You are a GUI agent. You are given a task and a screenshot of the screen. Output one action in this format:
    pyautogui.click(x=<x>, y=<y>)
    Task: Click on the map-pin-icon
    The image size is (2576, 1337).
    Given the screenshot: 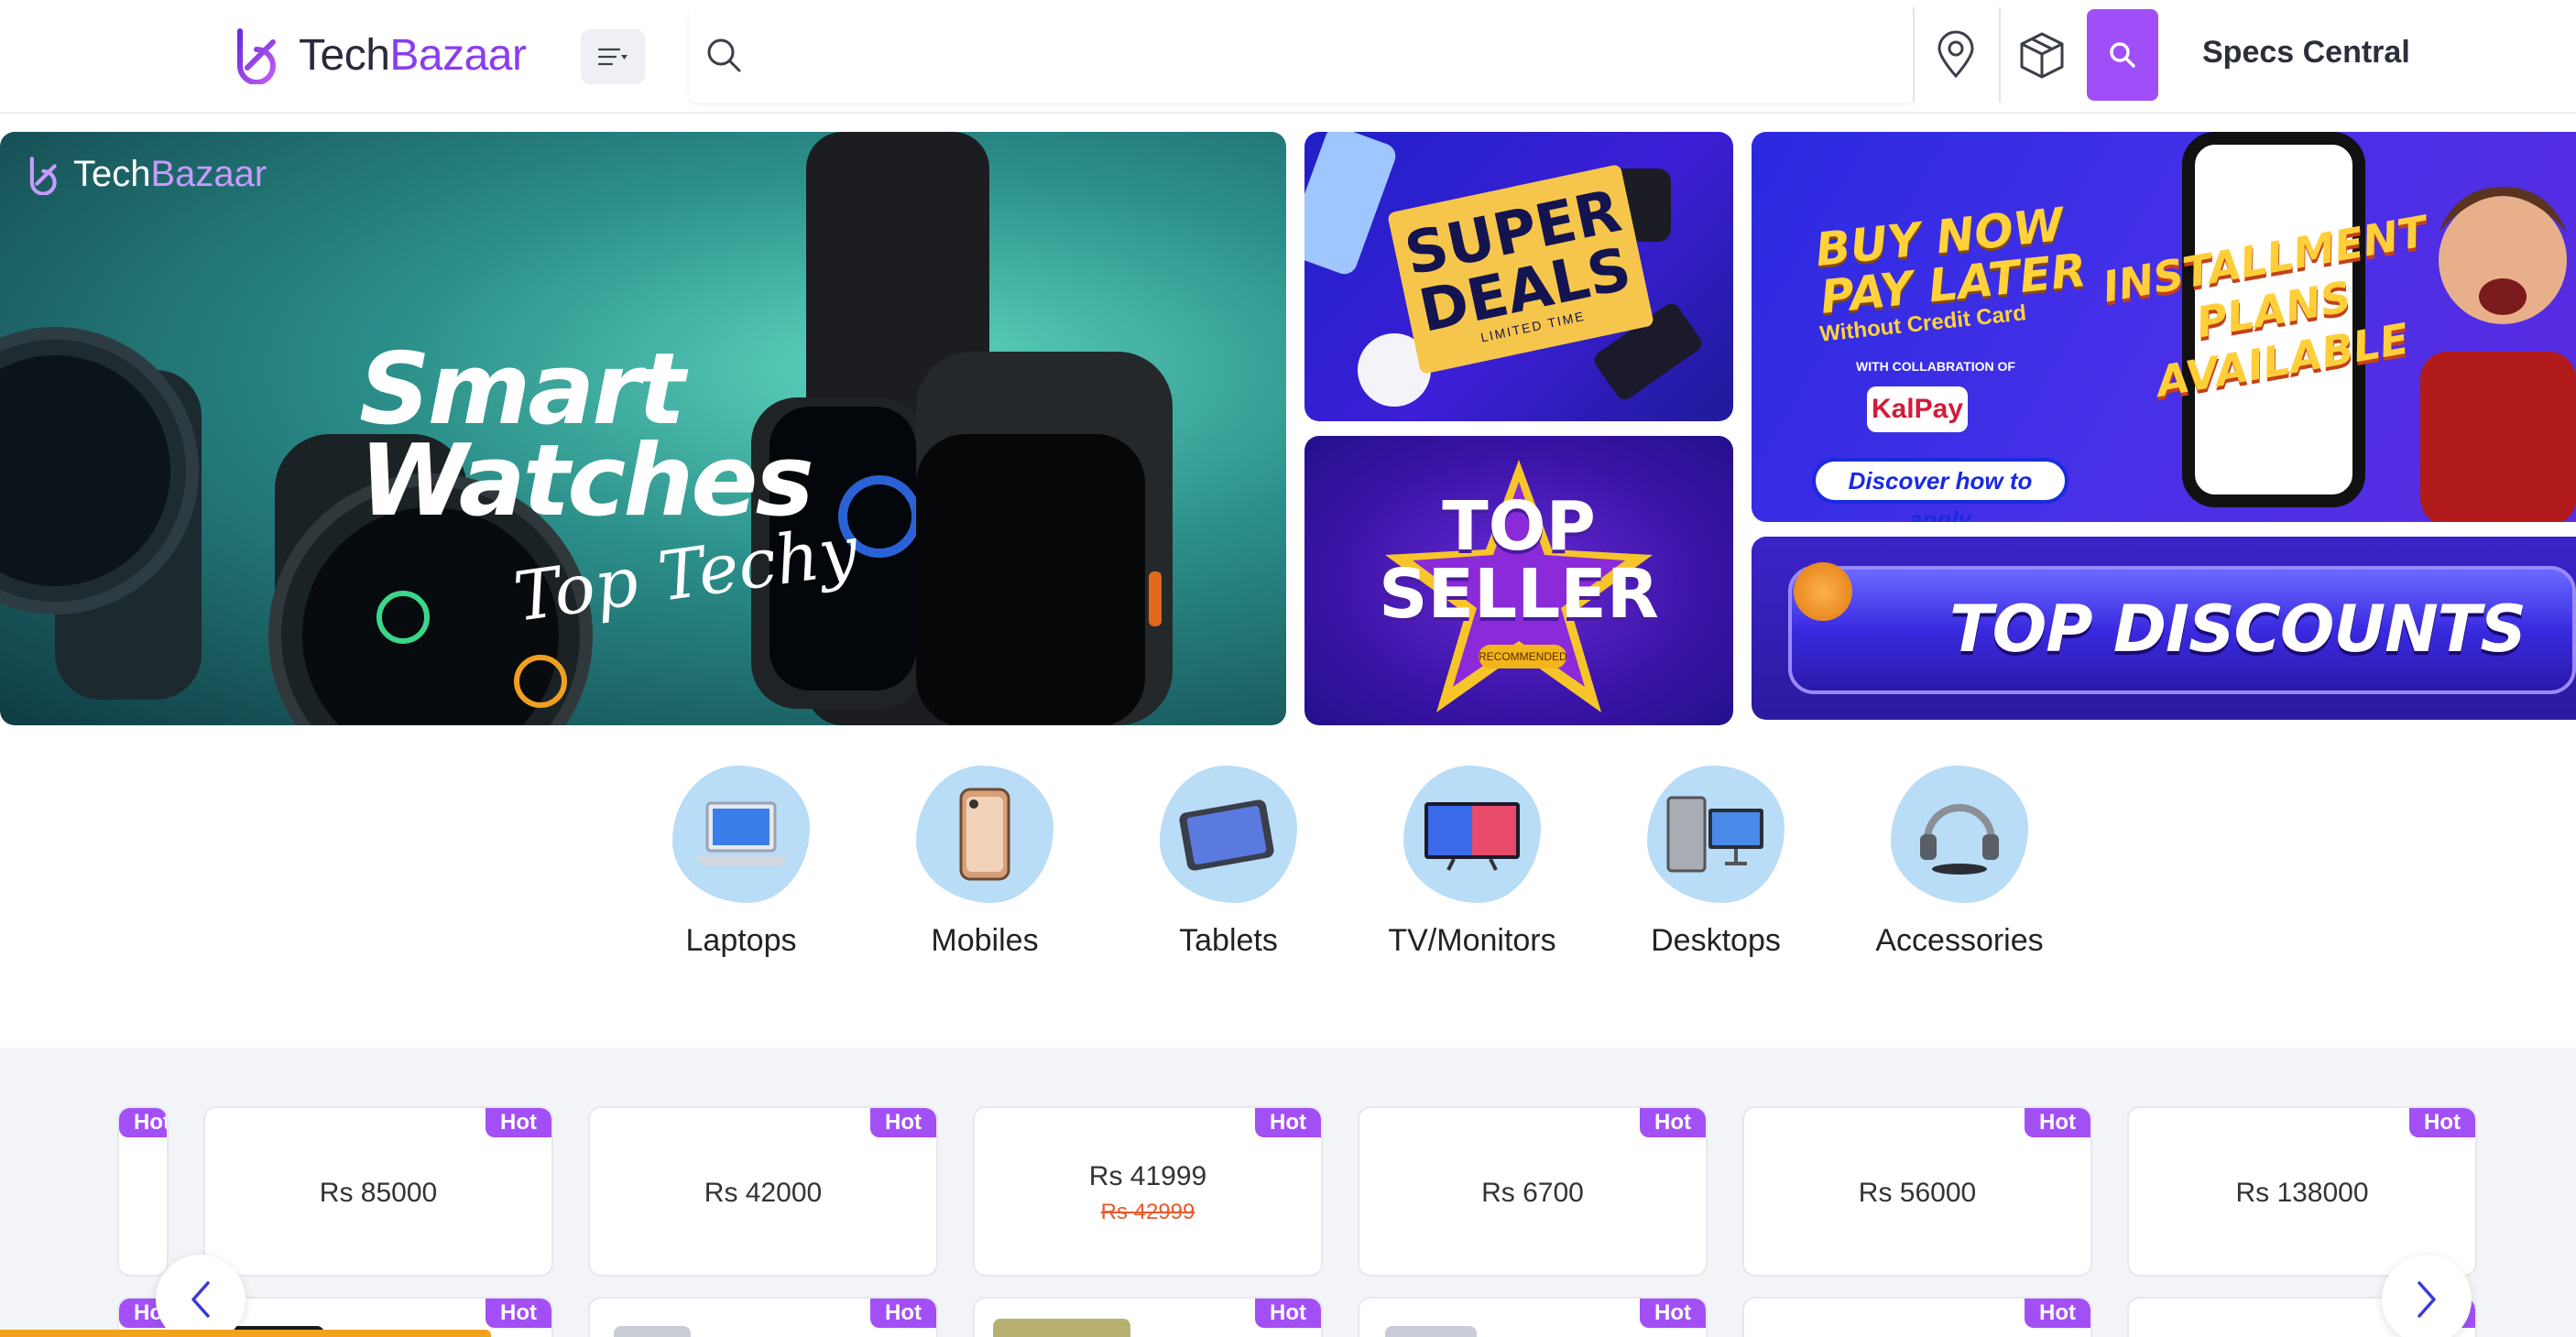 What is the action you would take?
    pyautogui.click(x=1956, y=54)
    